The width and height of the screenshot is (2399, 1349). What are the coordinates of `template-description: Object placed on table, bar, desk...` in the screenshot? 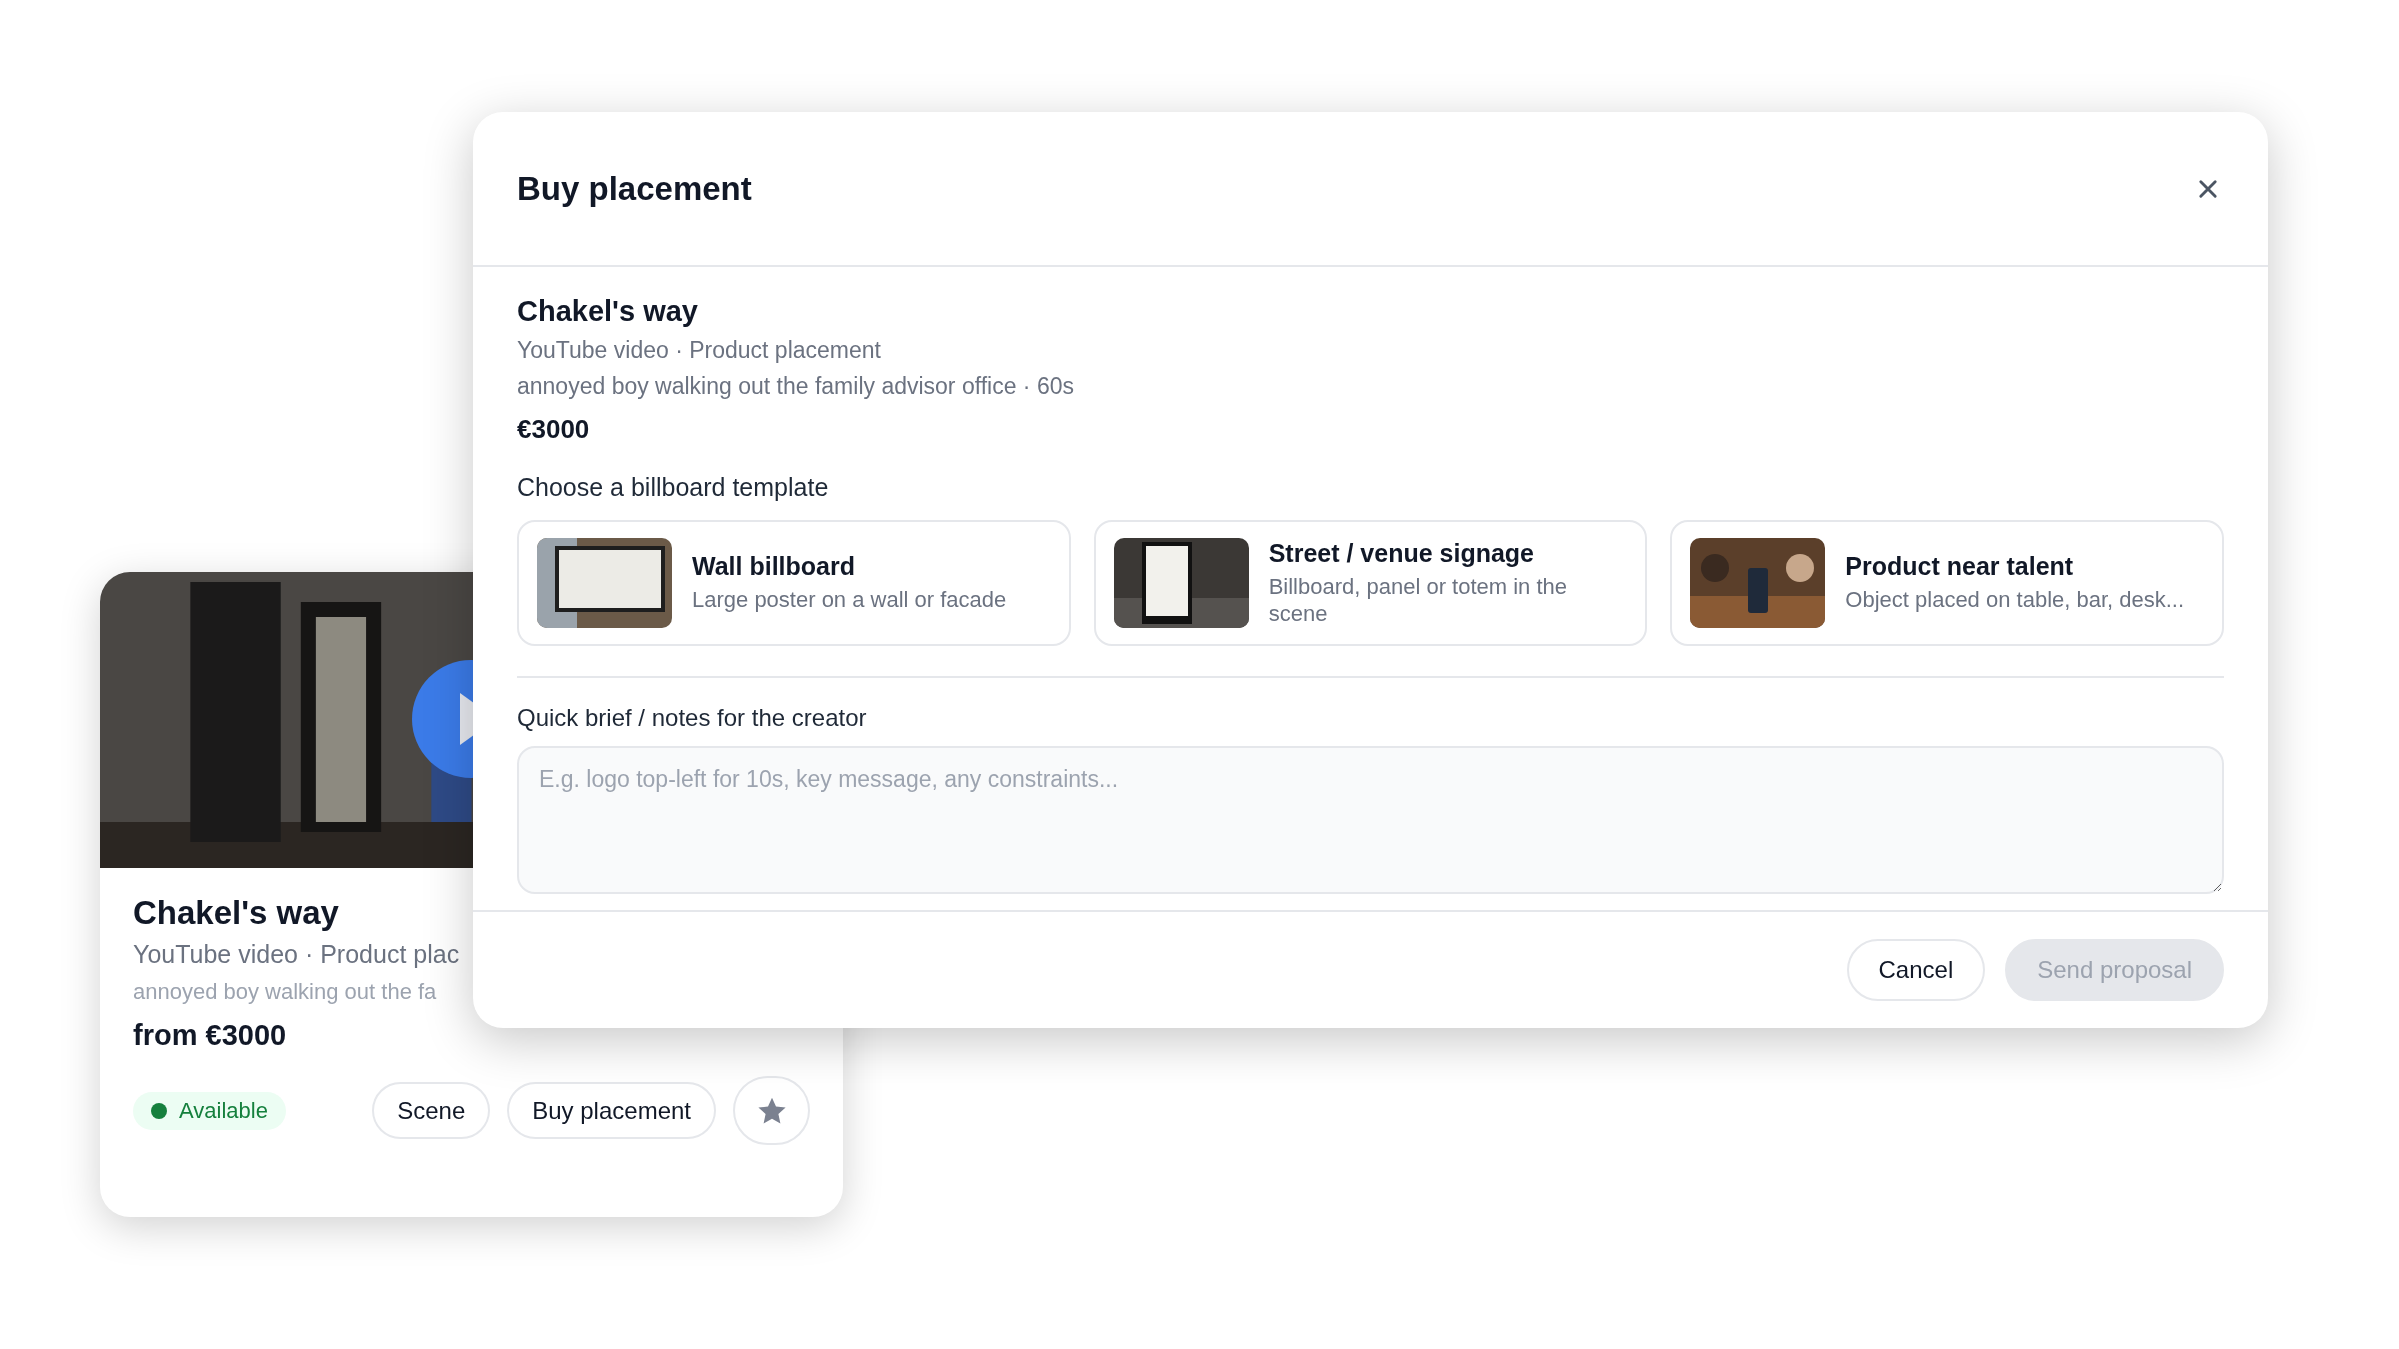 It's located at (2015, 600).